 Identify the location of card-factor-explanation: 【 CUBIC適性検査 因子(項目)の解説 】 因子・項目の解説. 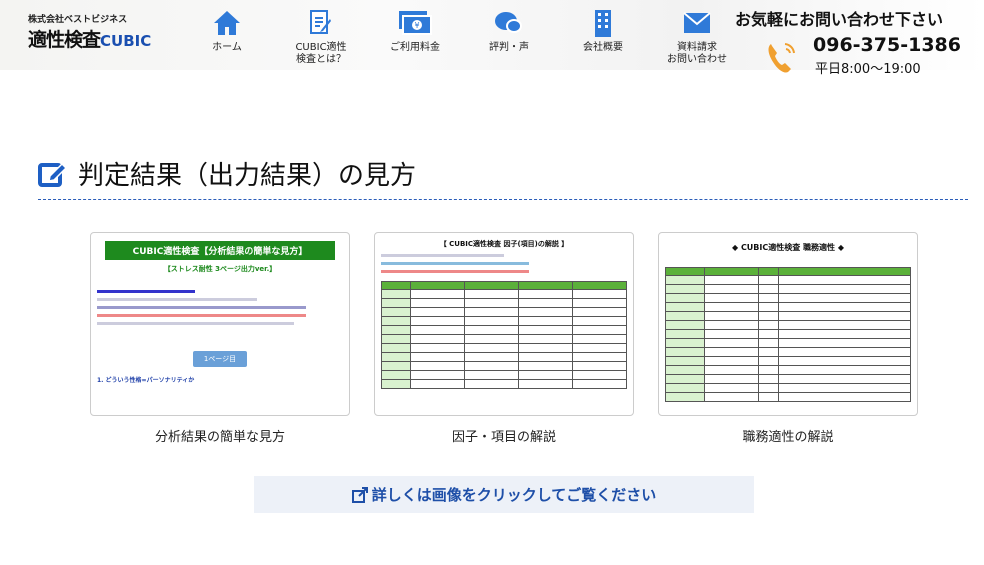
(504, 338).